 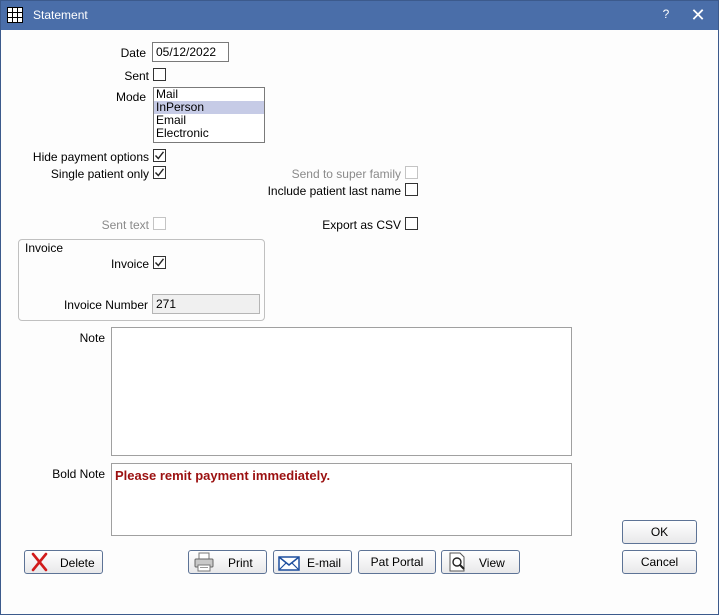 What do you see at coordinates (133, 53) in the screenshot?
I see `date-label: Date` at bounding box center [133, 53].